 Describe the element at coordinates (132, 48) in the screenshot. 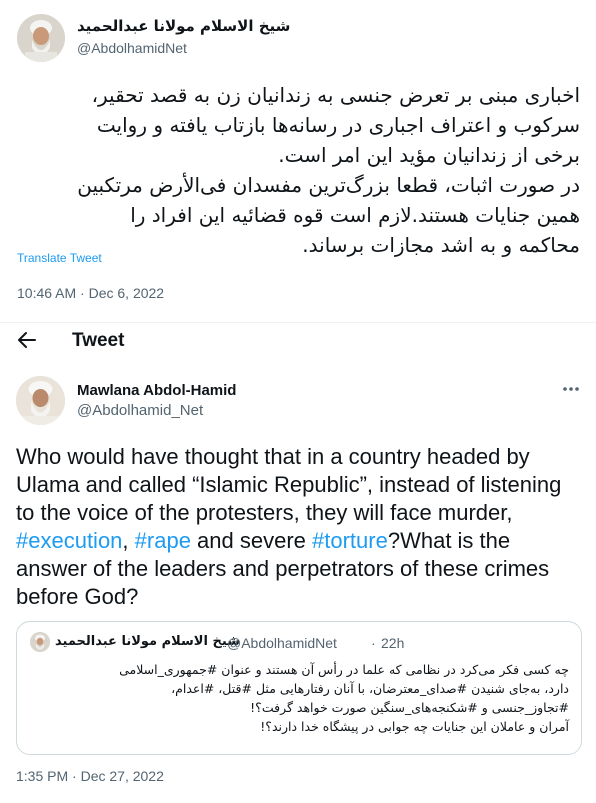

I see `author-handle: @AbdolhamidNet` at that location.